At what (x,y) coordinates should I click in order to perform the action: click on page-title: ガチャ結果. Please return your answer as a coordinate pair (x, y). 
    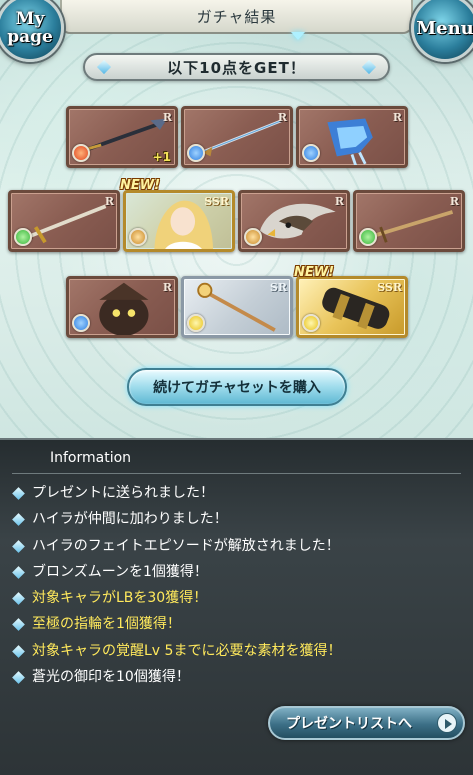
    Looking at the image, I should click on (236, 16).